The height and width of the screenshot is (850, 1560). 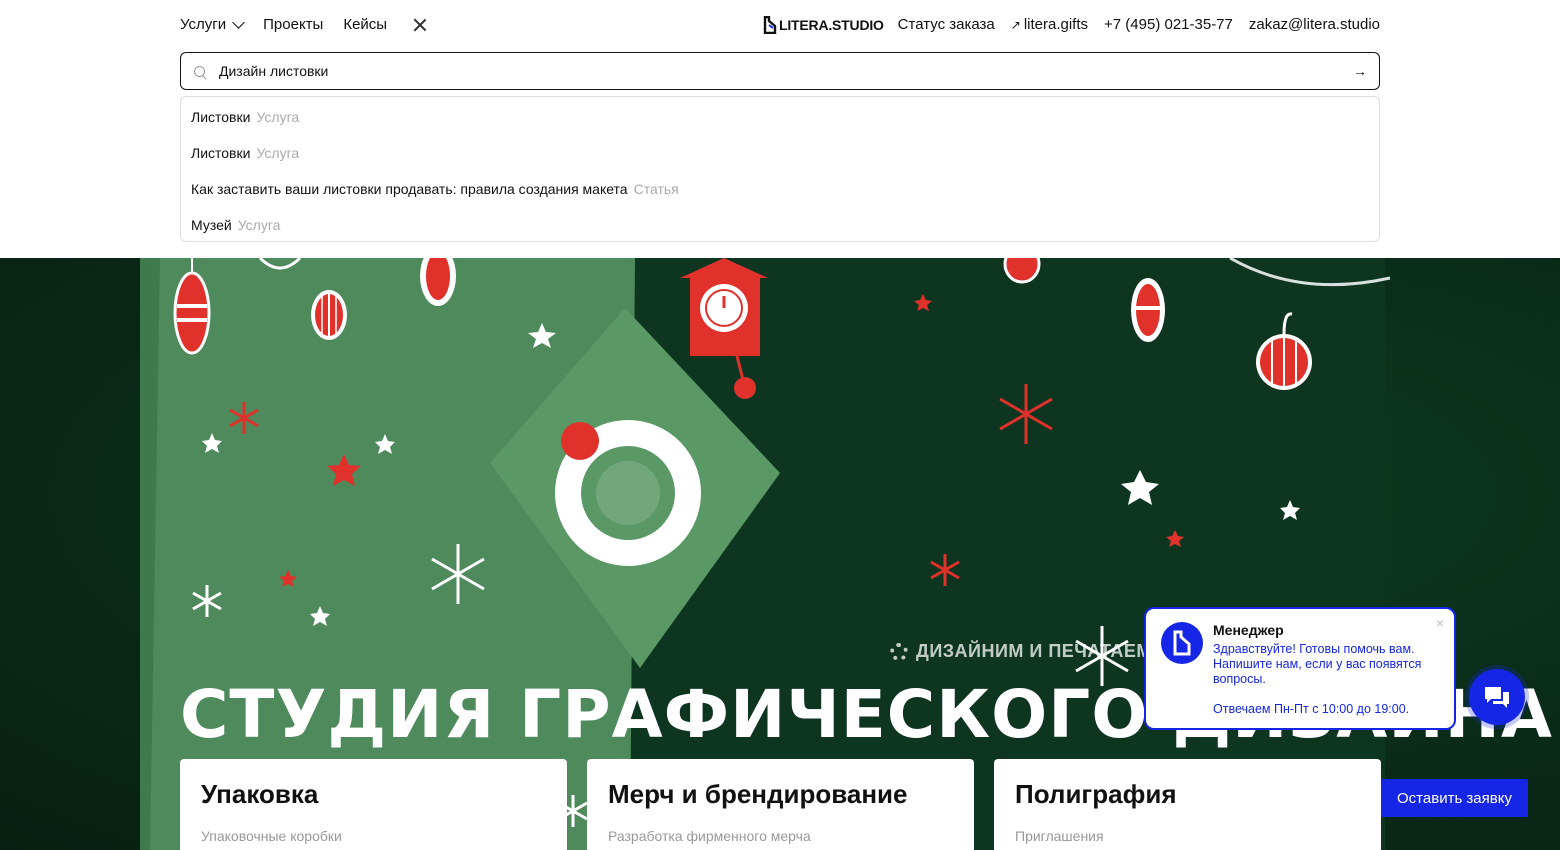 What do you see at coordinates (946, 24) in the screenshot?
I see `order-status-link: Статус заказа` at bounding box center [946, 24].